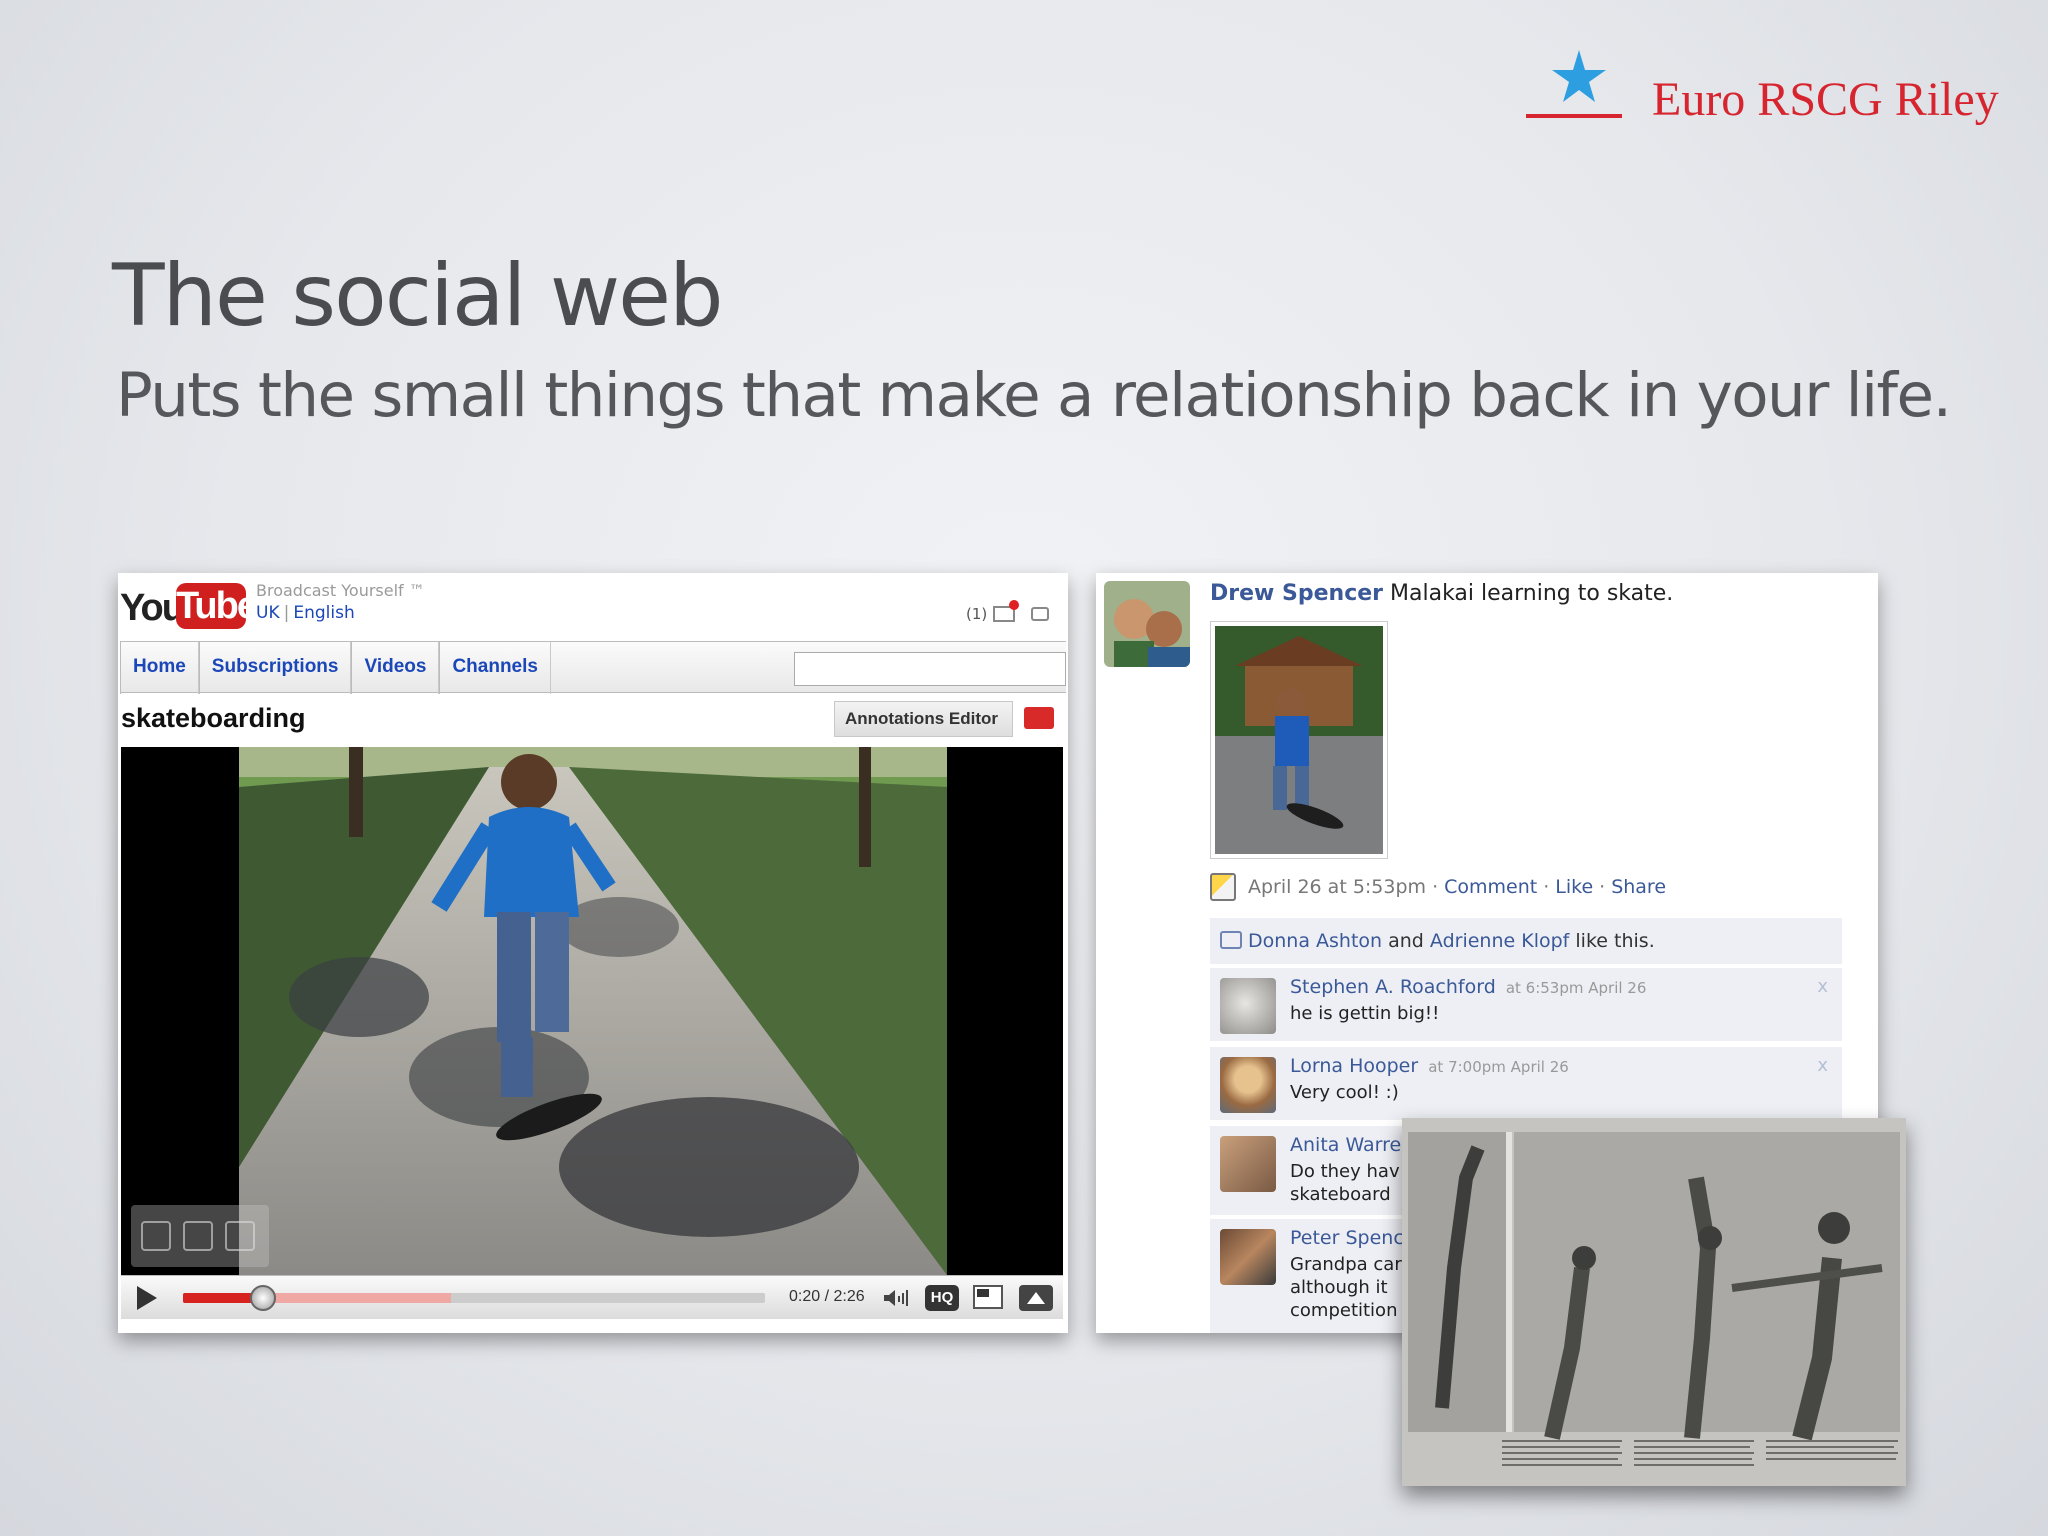 The width and height of the screenshot is (2048, 1536). What do you see at coordinates (147, 1298) in the screenshot?
I see `play-icon` at bounding box center [147, 1298].